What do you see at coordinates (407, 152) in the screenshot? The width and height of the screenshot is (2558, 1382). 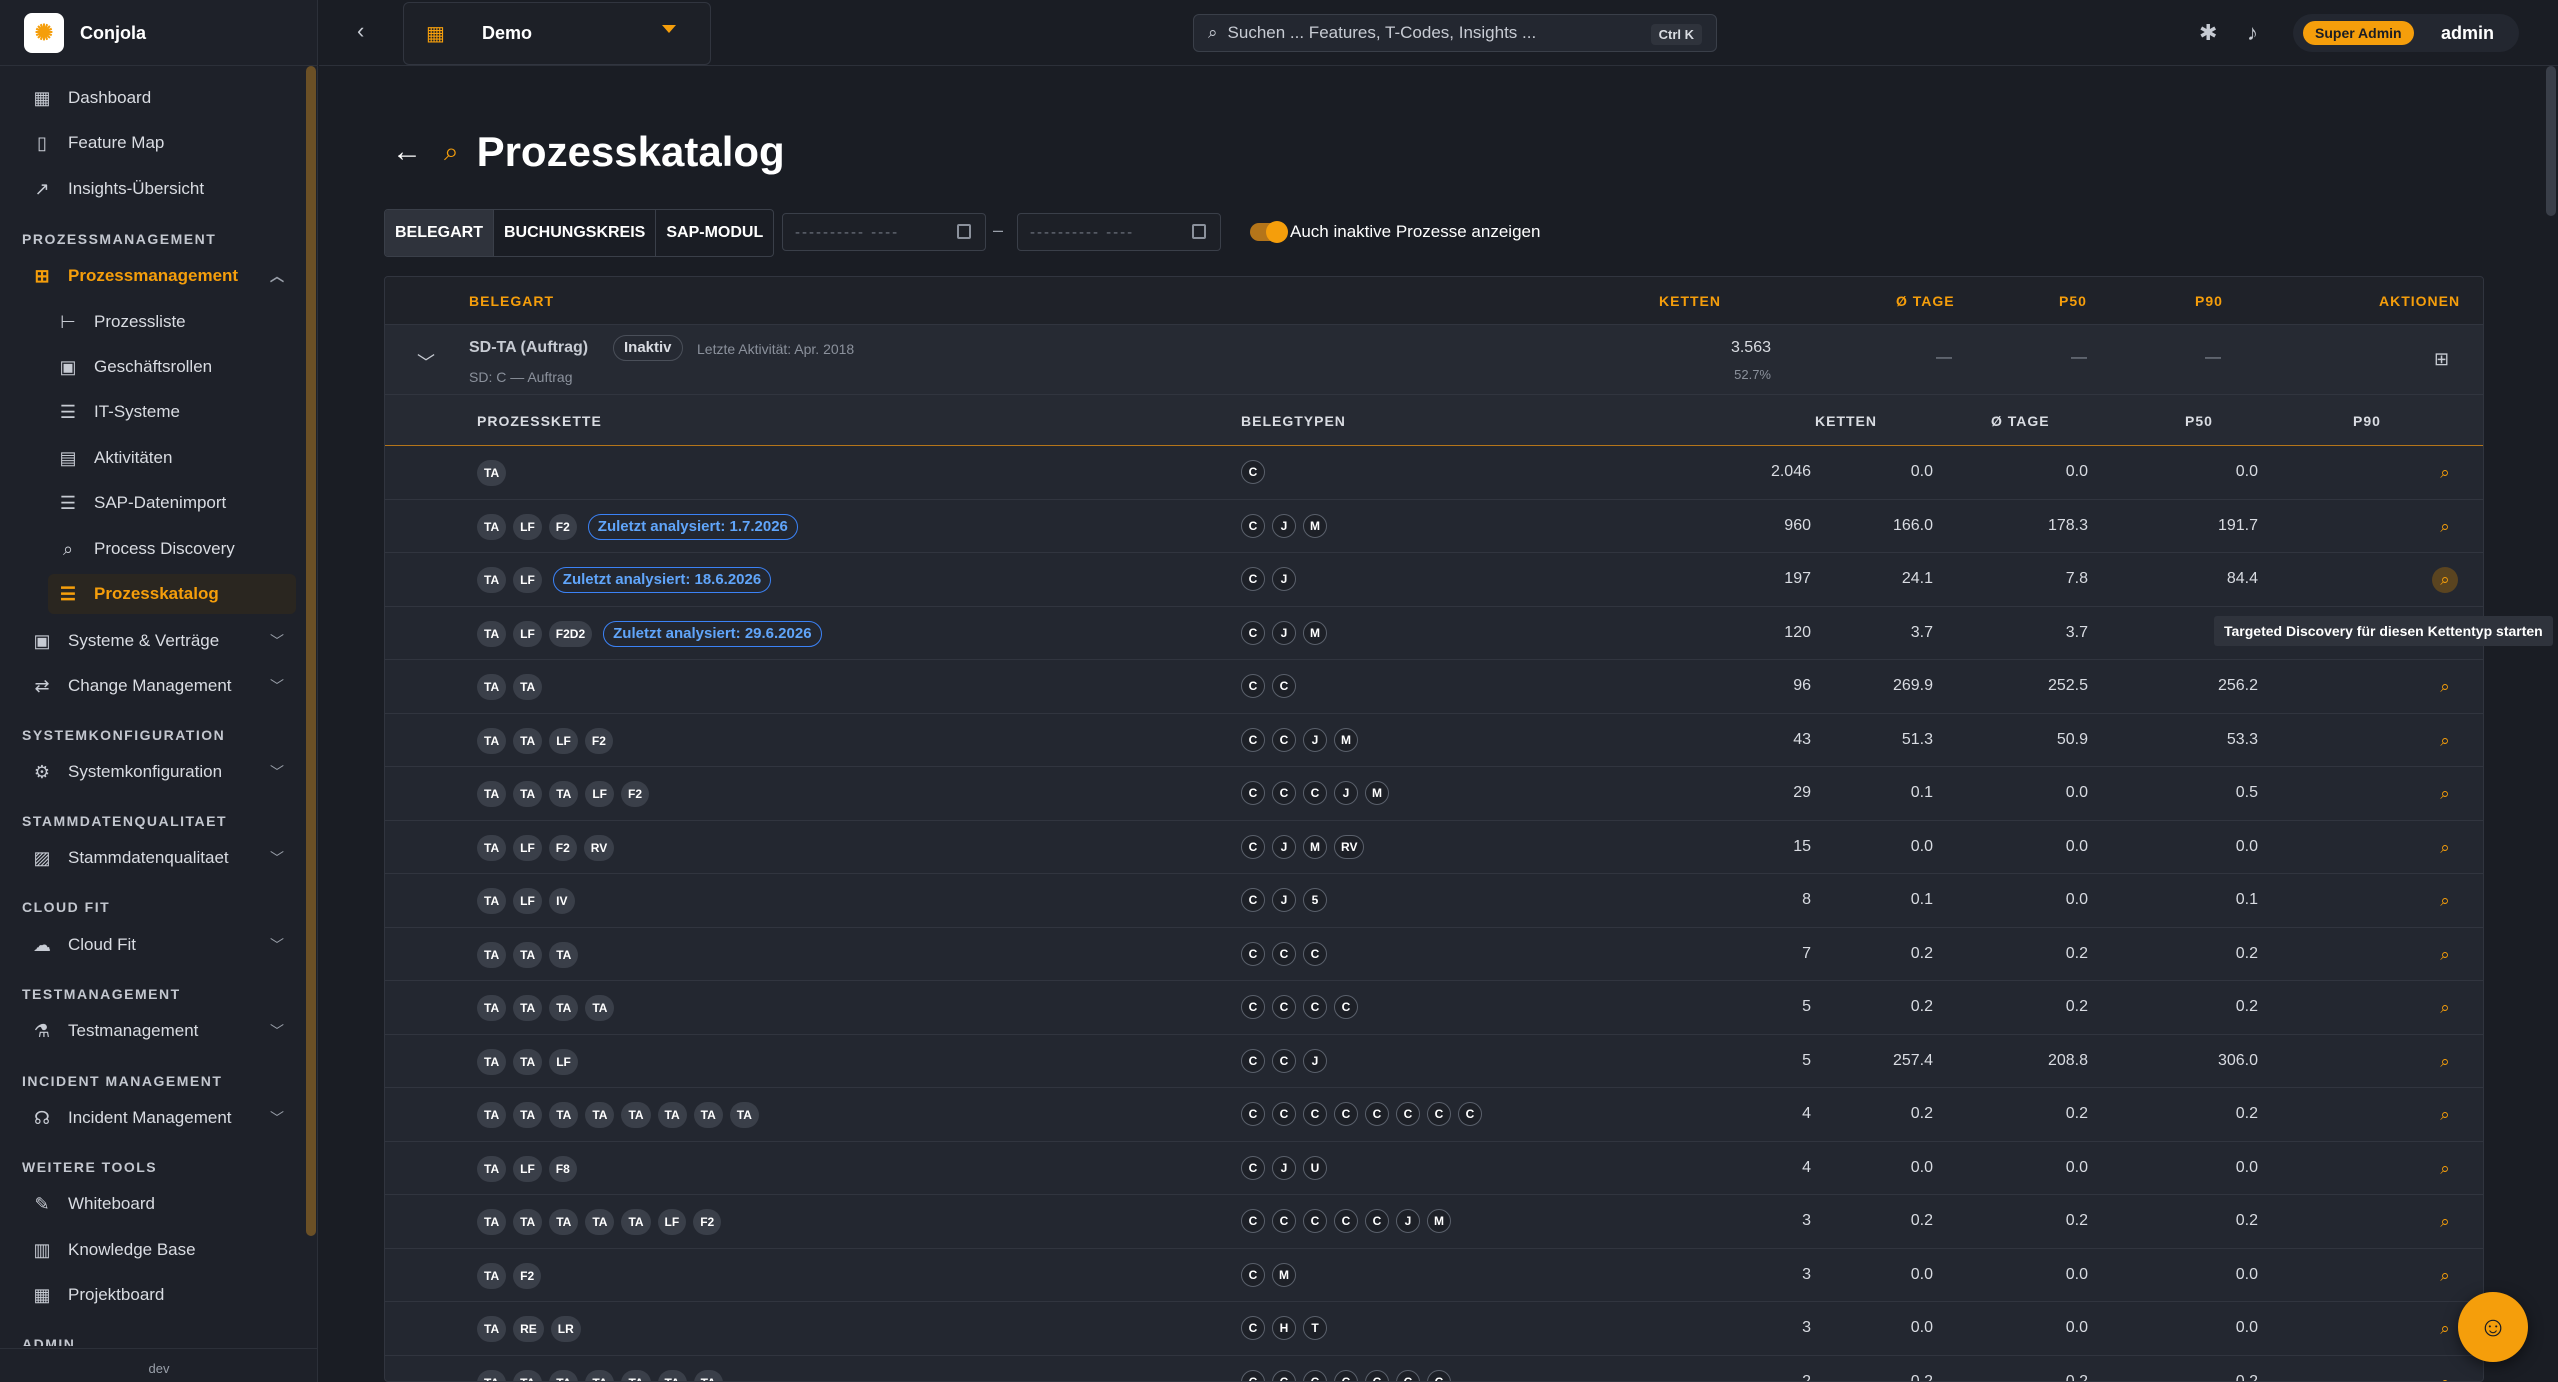 I see `back-arrow-icon: ←` at bounding box center [407, 152].